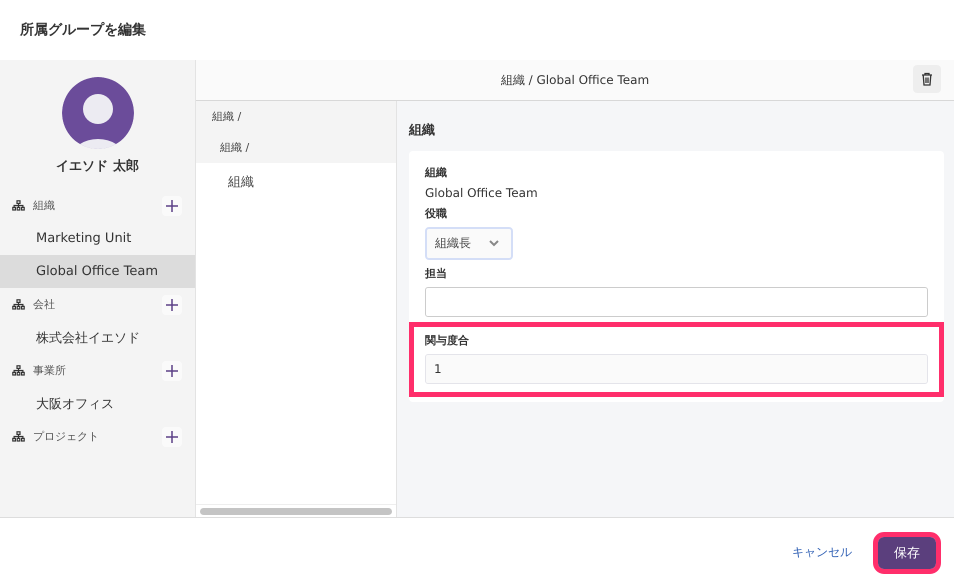  Describe the element at coordinates (494, 243) in the screenshot. I see `chevron-down-icon` at that location.